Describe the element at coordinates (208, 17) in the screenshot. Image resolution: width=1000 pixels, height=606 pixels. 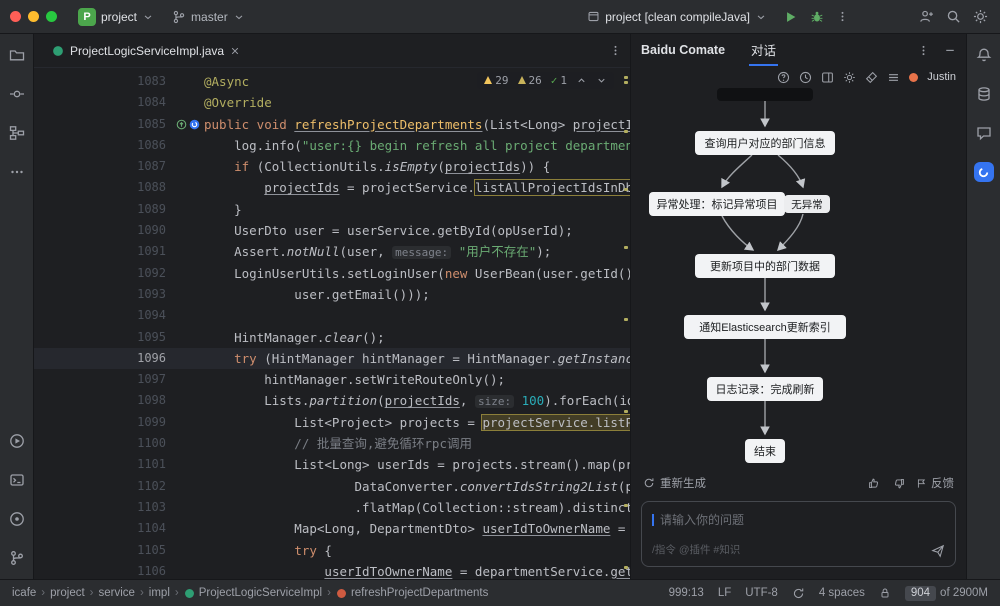
I see `vcs-branch-selector: master` at that location.